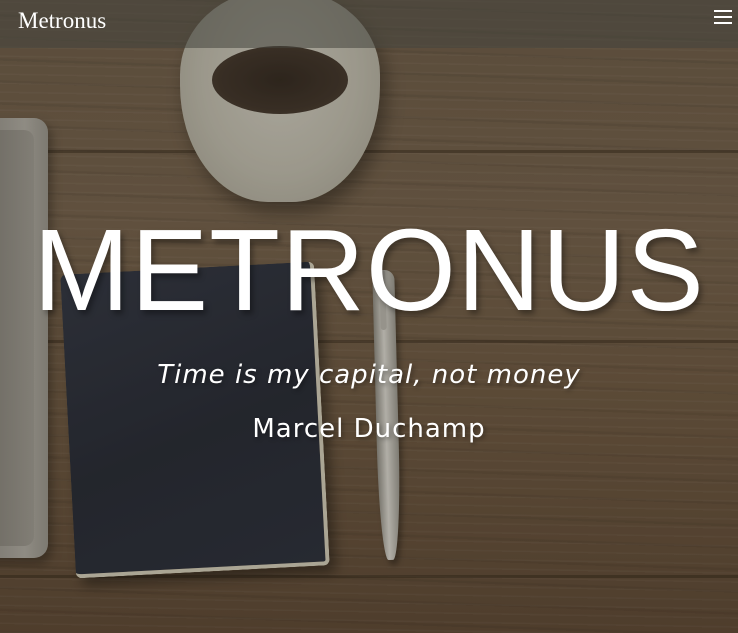  I want to click on hero-quote: Time is my capital, not money, so click(369, 375).